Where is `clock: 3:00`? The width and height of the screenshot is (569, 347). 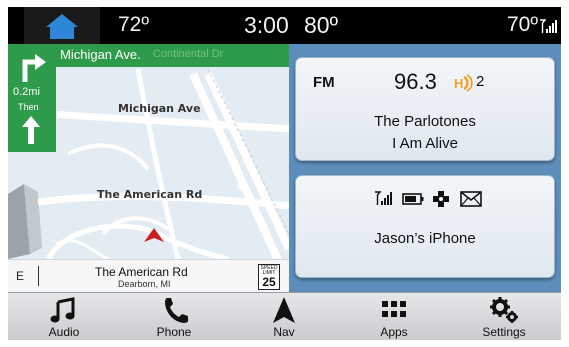 clock: 3:00 is located at coordinates (266, 25).